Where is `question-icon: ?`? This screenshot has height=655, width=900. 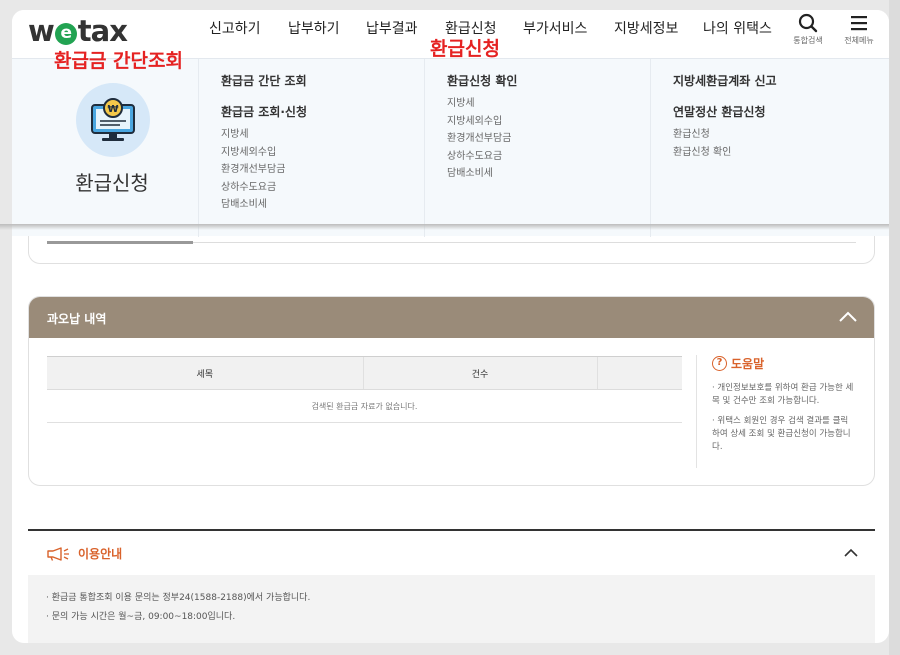
question-icon: ? is located at coordinates (719, 363).